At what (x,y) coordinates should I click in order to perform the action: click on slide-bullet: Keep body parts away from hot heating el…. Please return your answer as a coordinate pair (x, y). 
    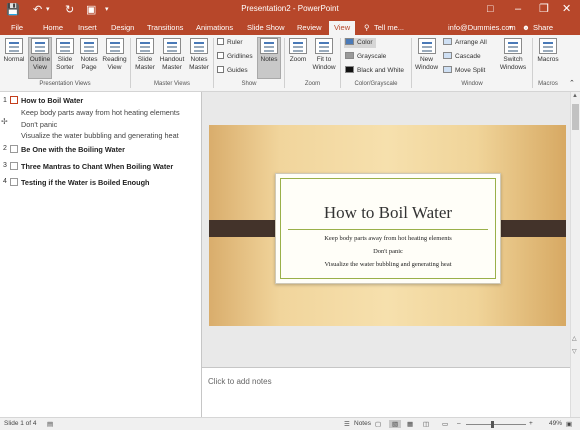
    Looking at the image, I should click on (388, 238).